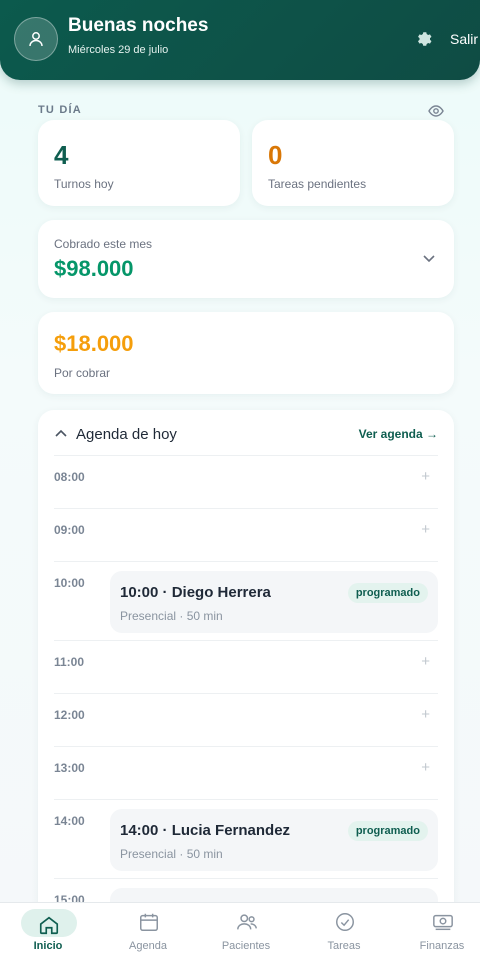 The width and height of the screenshot is (480, 960). Describe the element at coordinates (49, 925) in the screenshot. I see `home-icon` at that location.